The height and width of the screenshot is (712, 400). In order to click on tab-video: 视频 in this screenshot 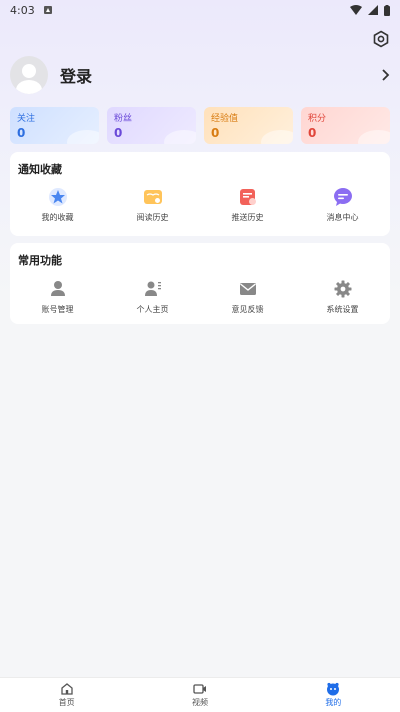, I will do `click(199, 695)`.